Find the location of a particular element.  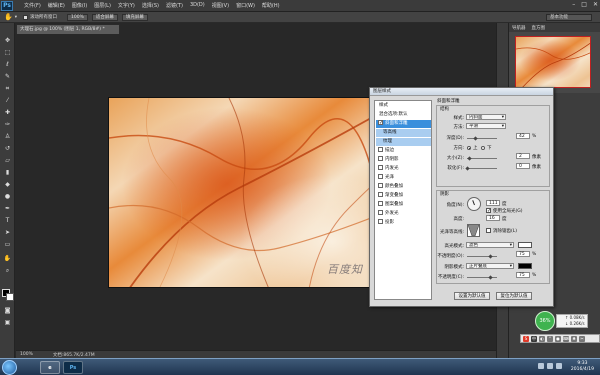

fill-screen-button: 填充屏幕 is located at coordinates (134, 17).